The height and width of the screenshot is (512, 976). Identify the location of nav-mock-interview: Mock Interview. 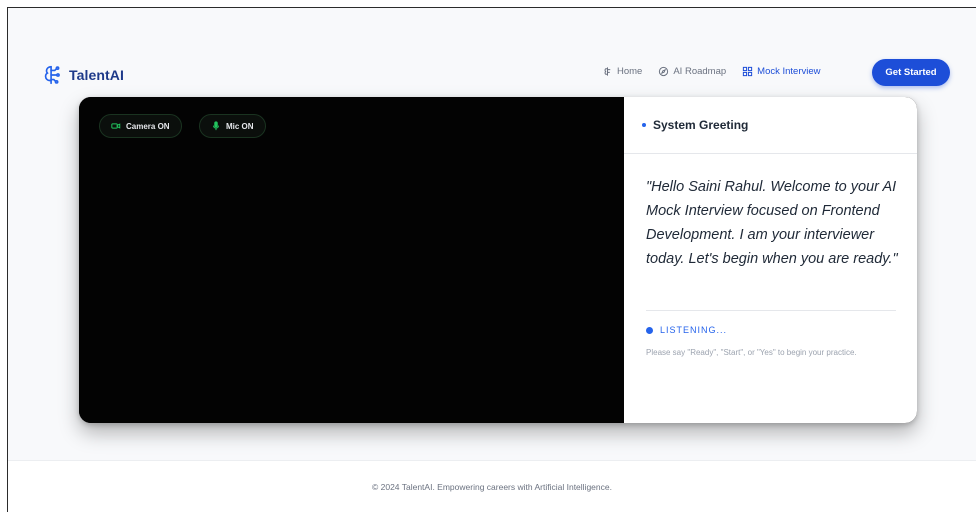
(781, 71).